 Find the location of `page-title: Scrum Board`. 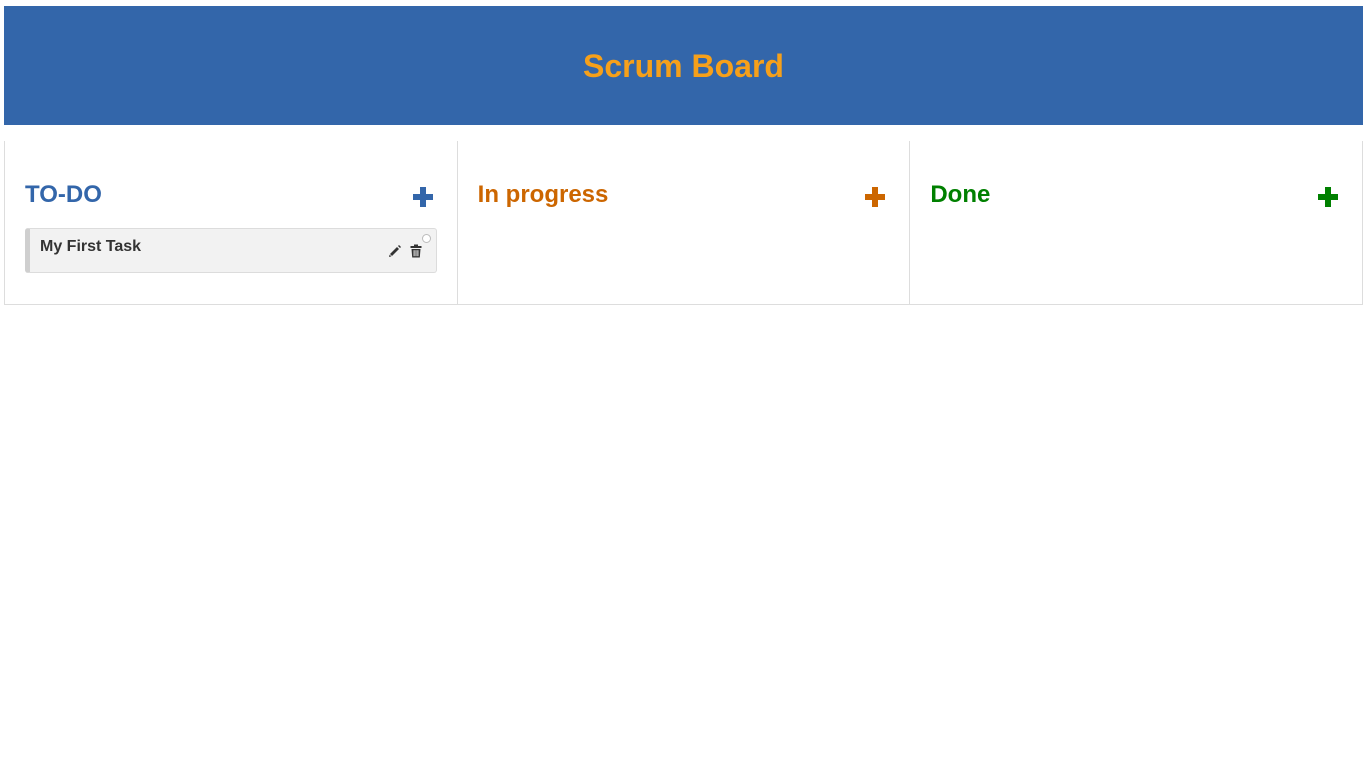

page-title: Scrum Board is located at coordinates (683, 65).